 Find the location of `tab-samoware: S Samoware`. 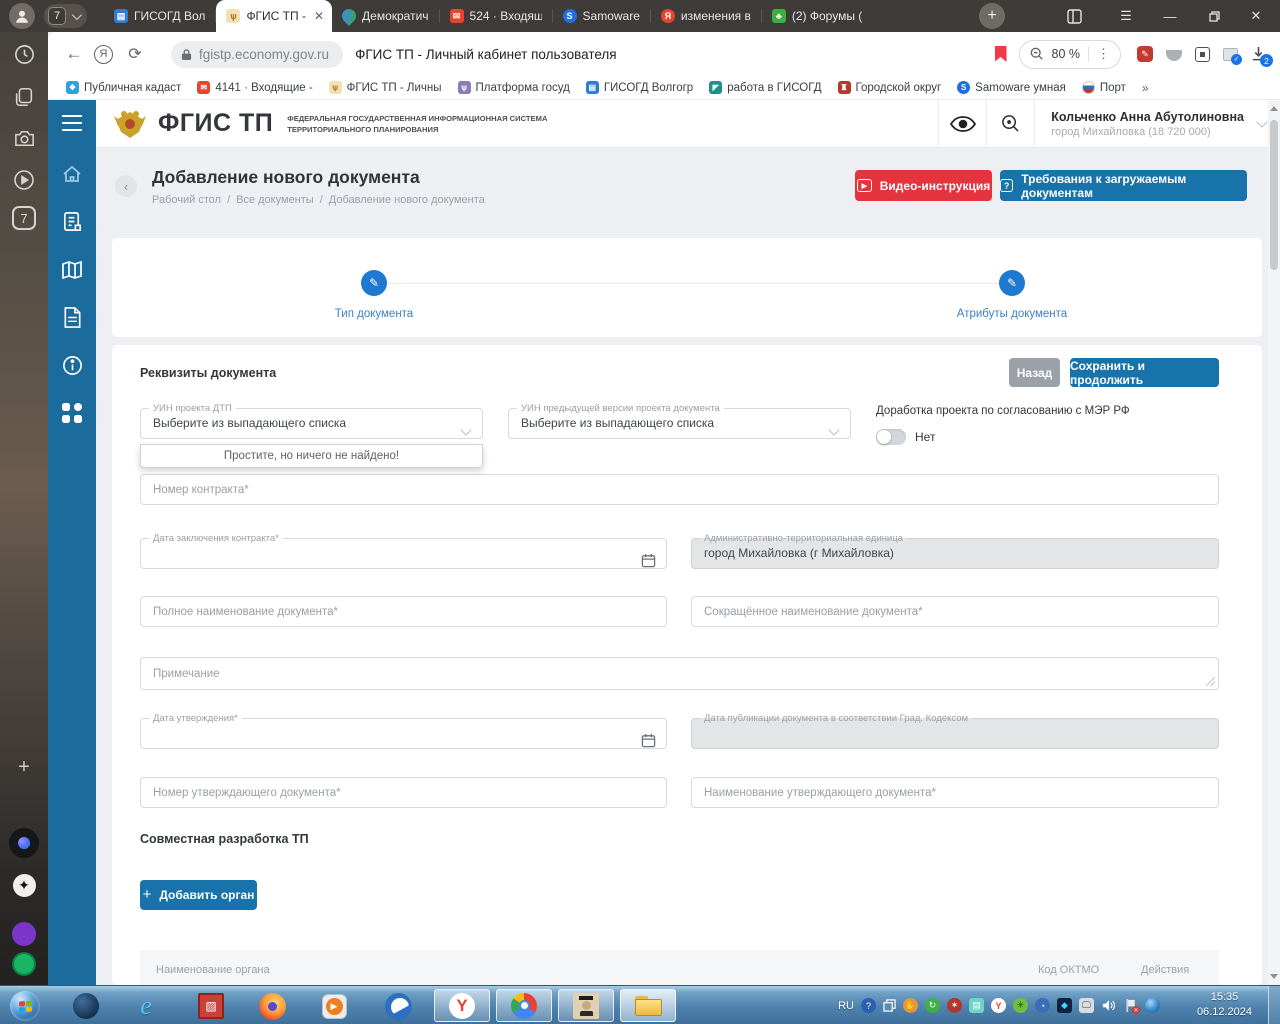

tab-samoware: S Samoware is located at coordinates (601, 16).